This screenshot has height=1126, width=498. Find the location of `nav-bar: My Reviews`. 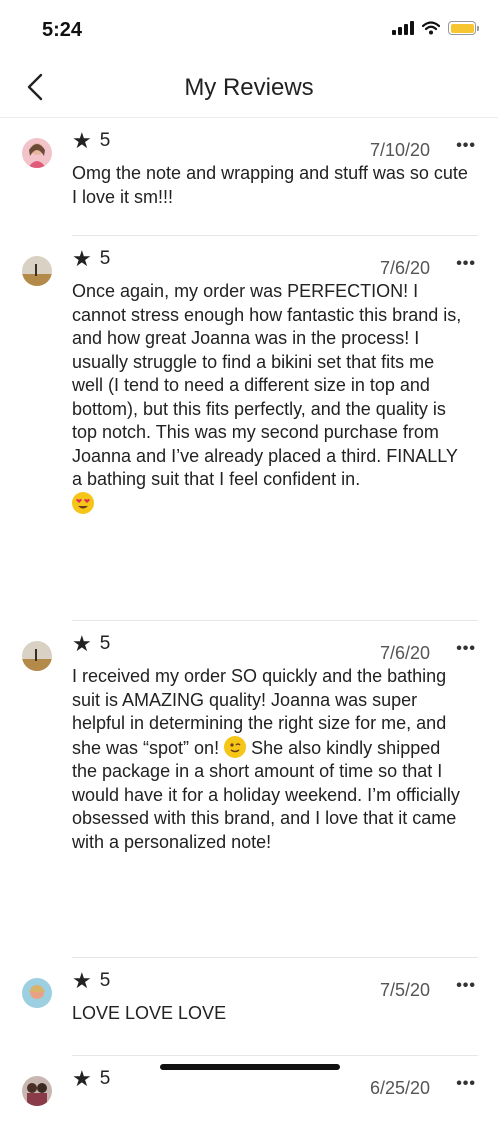

nav-bar: My Reviews is located at coordinates (249, 88).